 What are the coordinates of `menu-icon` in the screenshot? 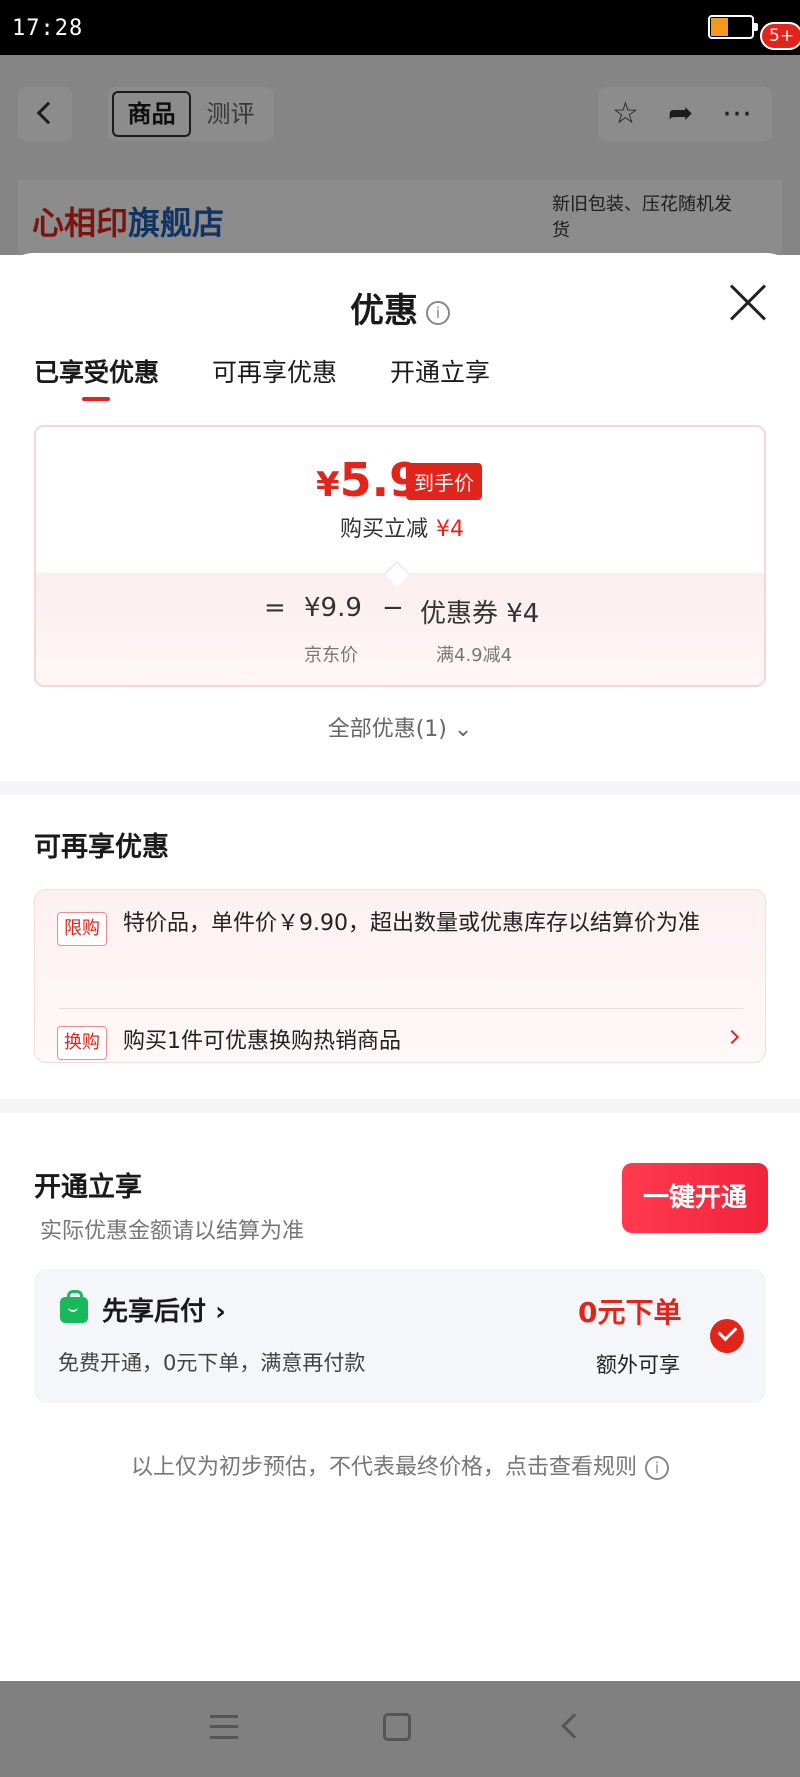 It's located at (224, 1727).